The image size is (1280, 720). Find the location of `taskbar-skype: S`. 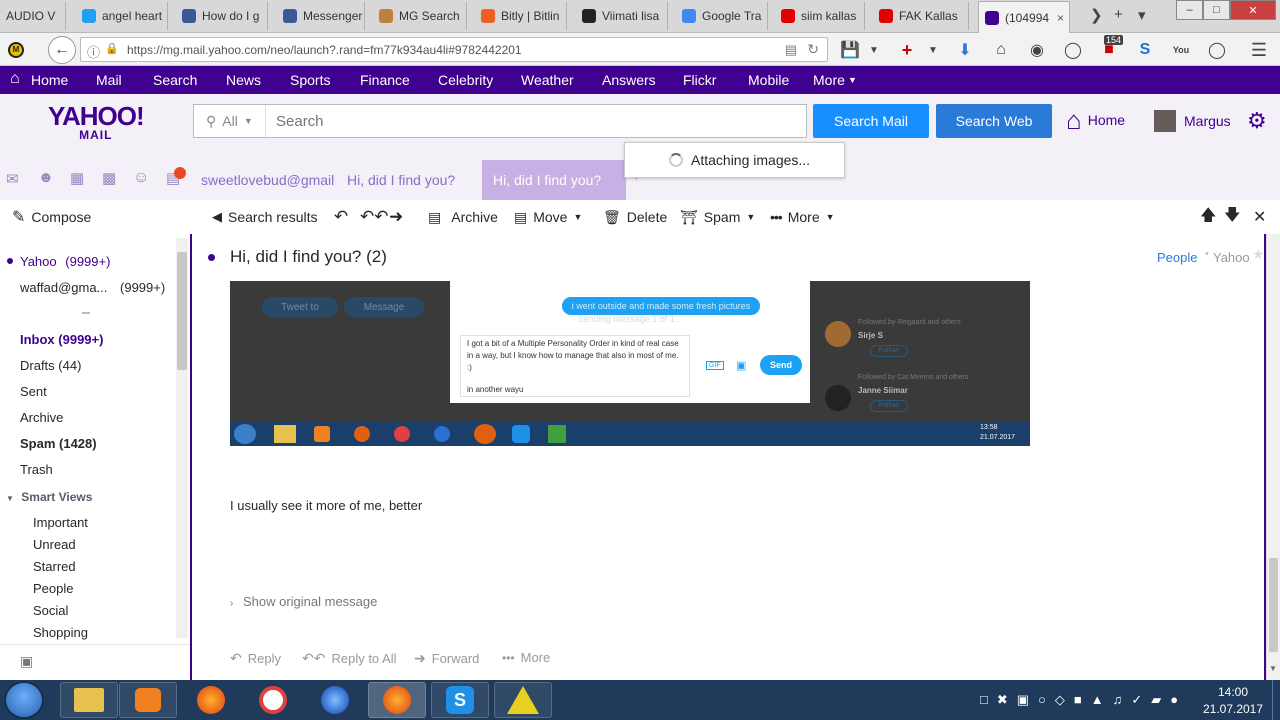

taskbar-skype: S is located at coordinates (460, 700).